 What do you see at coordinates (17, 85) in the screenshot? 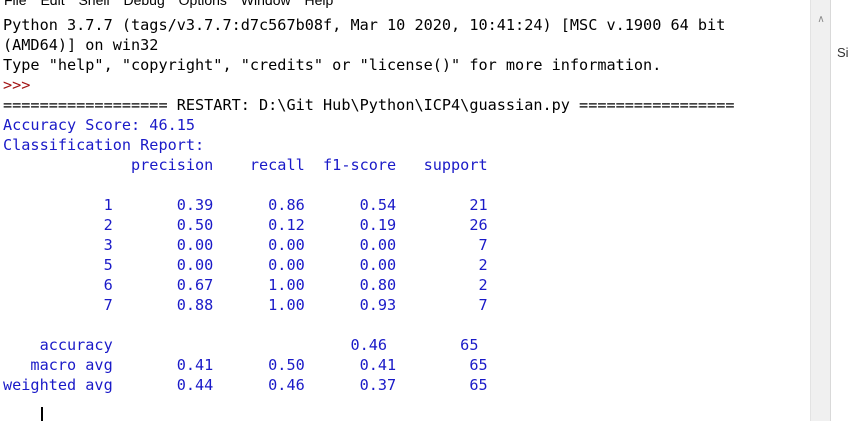
I see `shell-prompt: >>>` at bounding box center [17, 85].